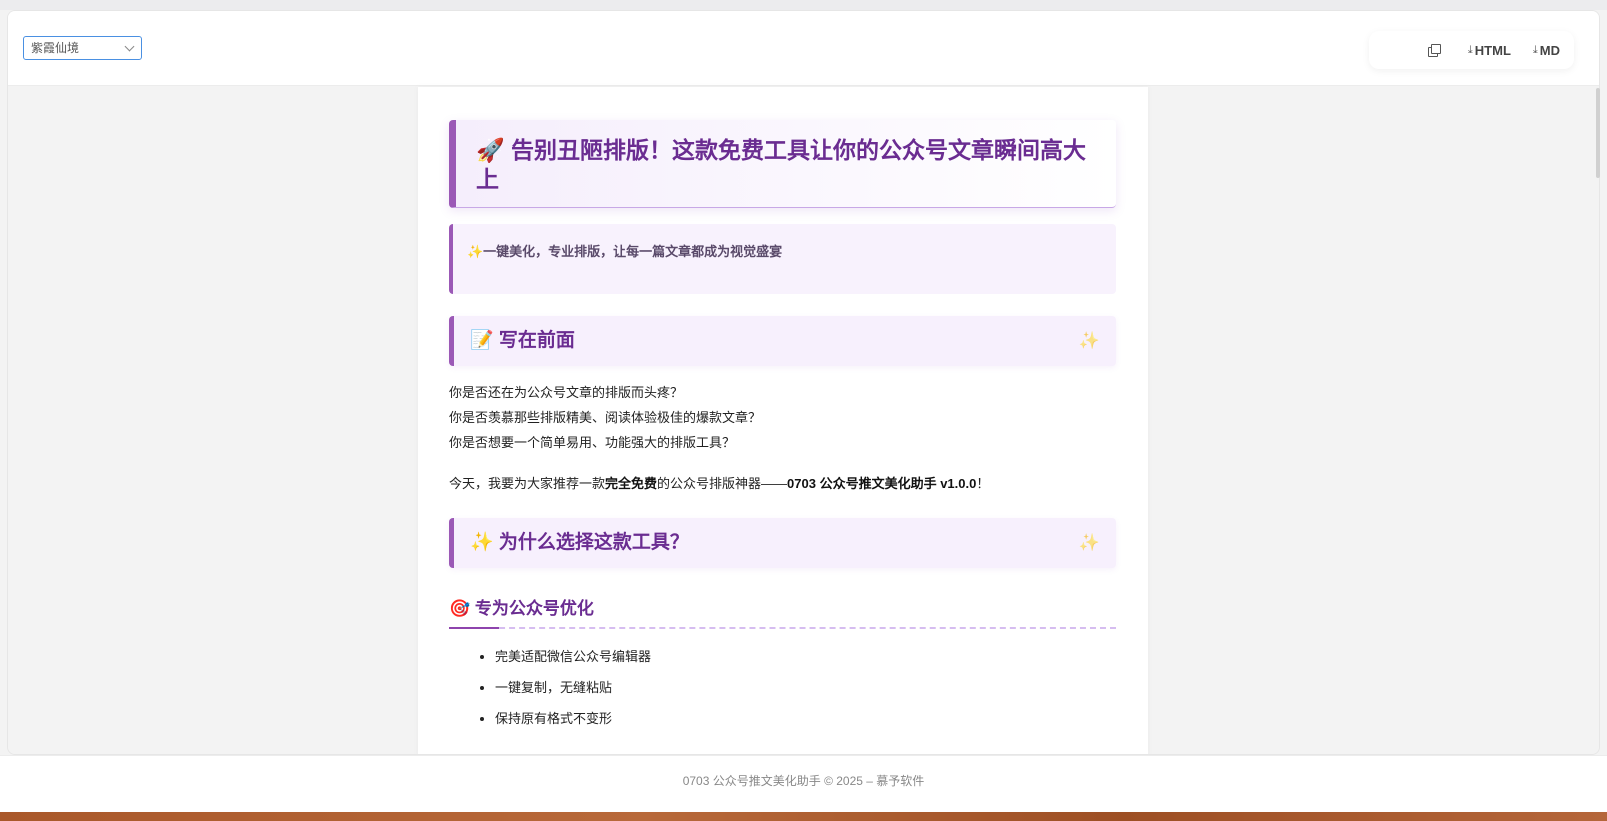 This screenshot has height=821, width=1607. What do you see at coordinates (782, 341) in the screenshot?
I see `section-heading-intro: 📝 写在前面 ✨` at bounding box center [782, 341].